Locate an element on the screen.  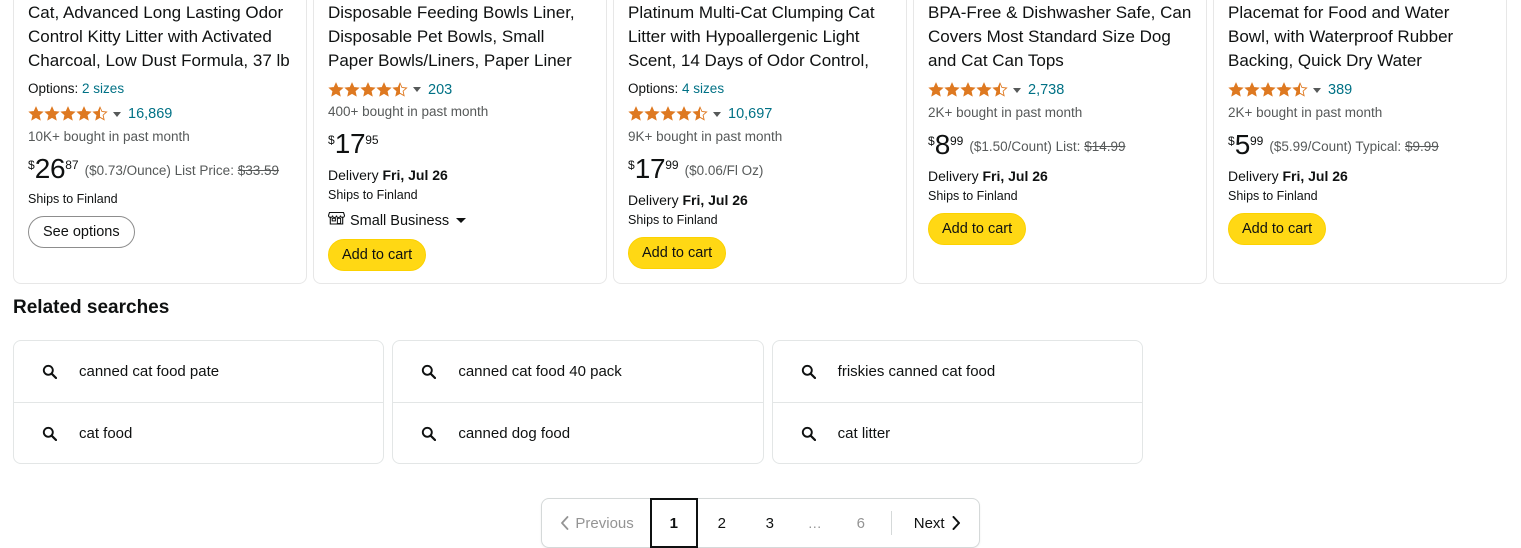
pagination-page-2: 2 is located at coordinates (722, 523).